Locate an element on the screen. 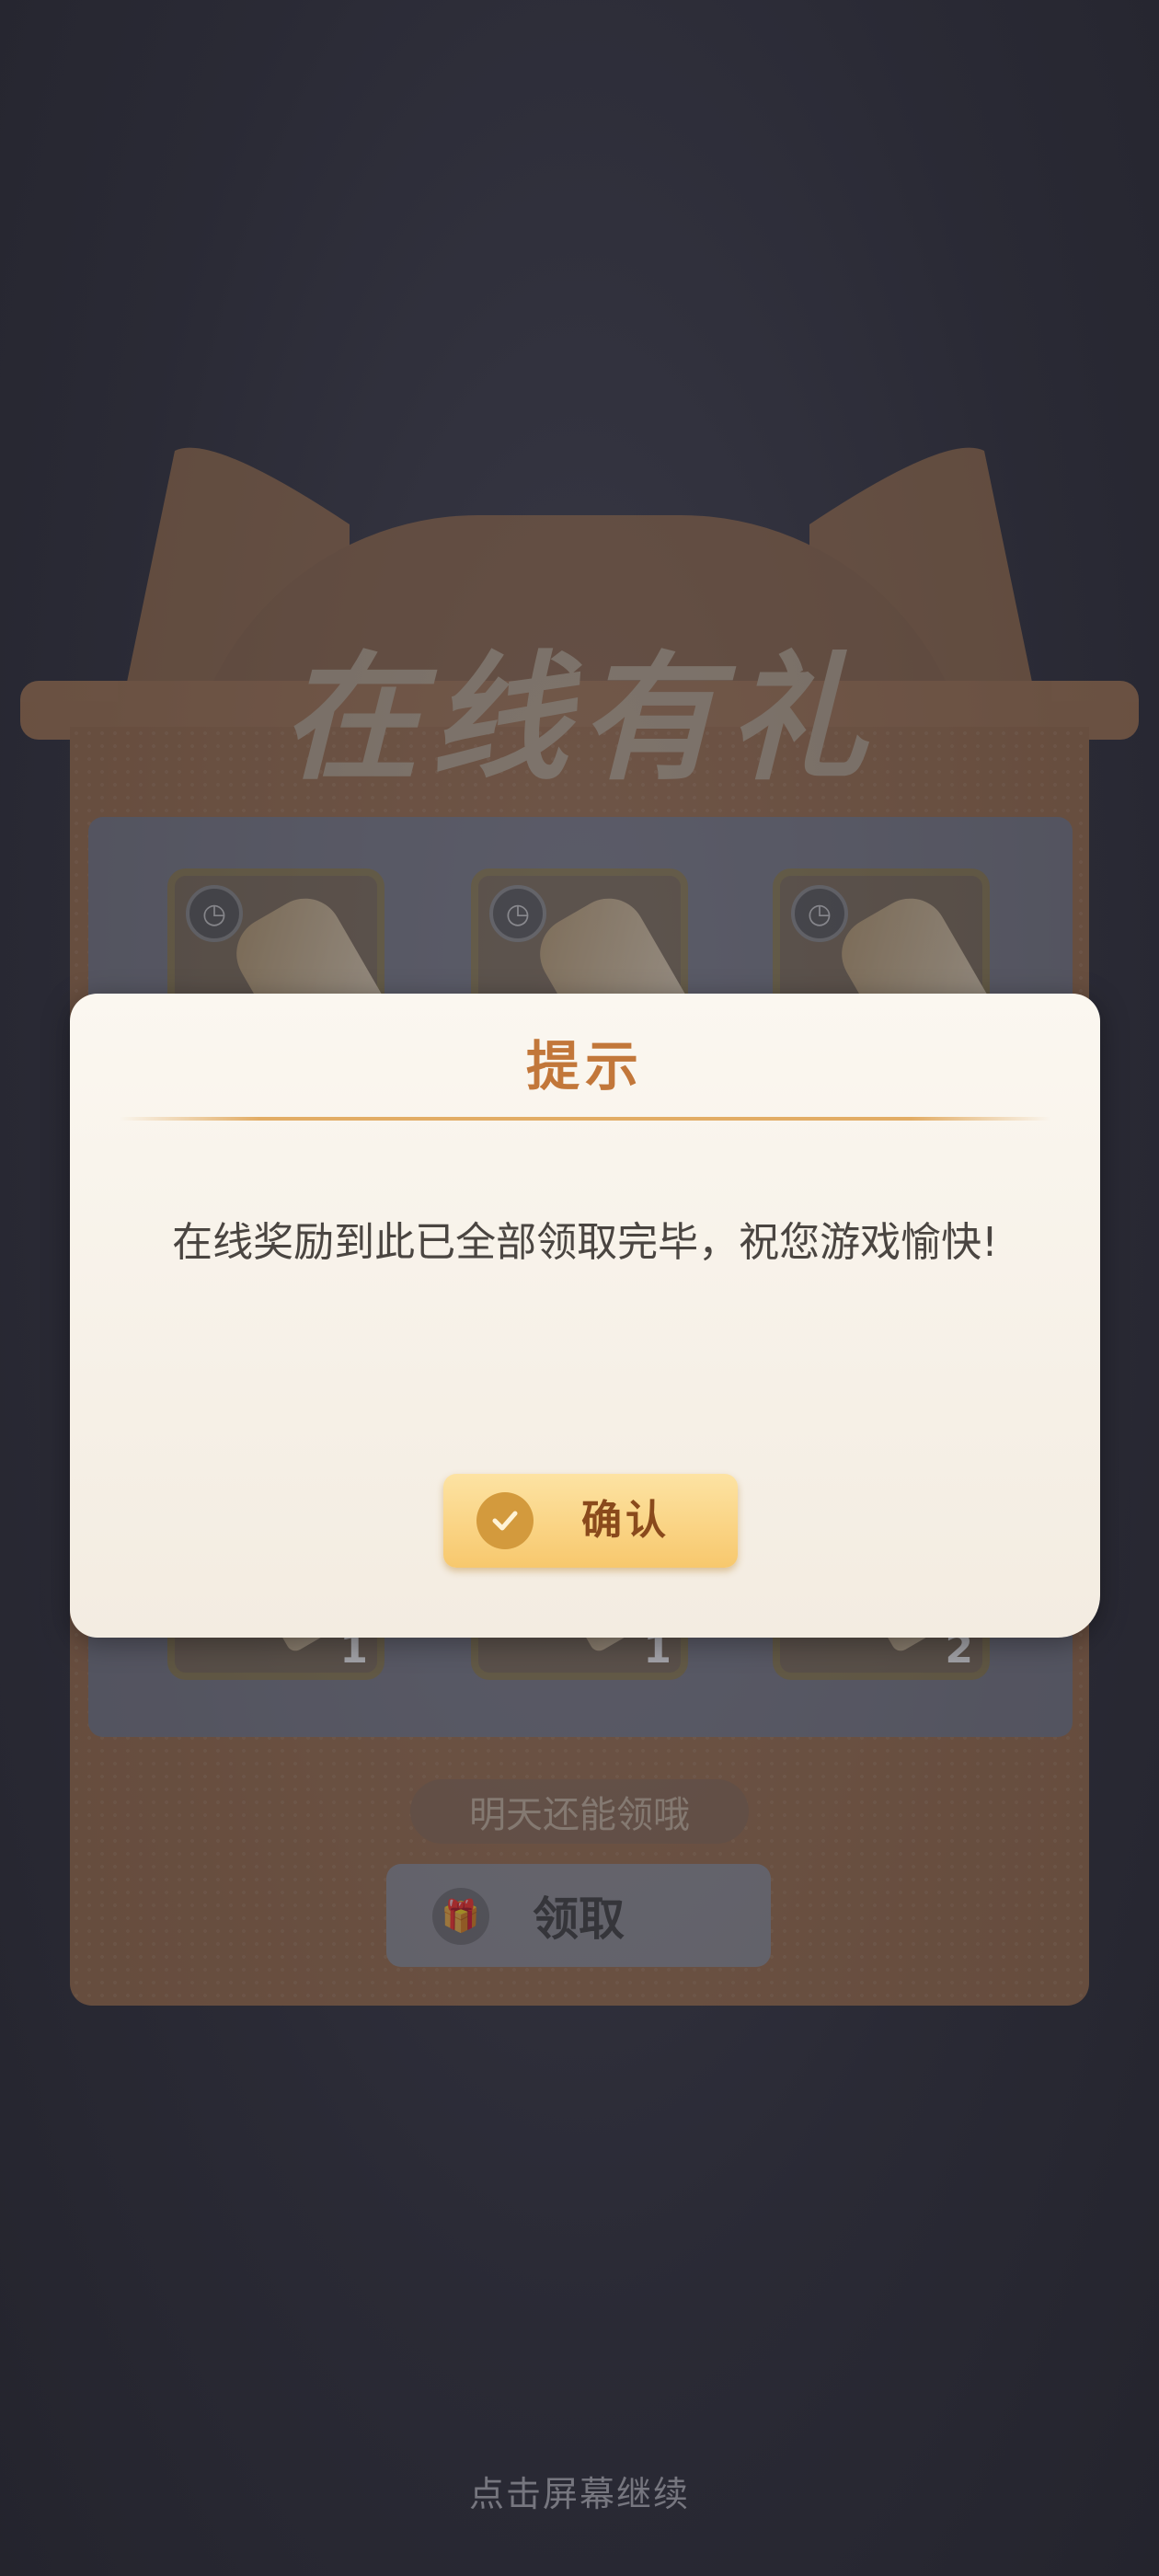  claim-button-label: 领取 is located at coordinates (579, 1919).